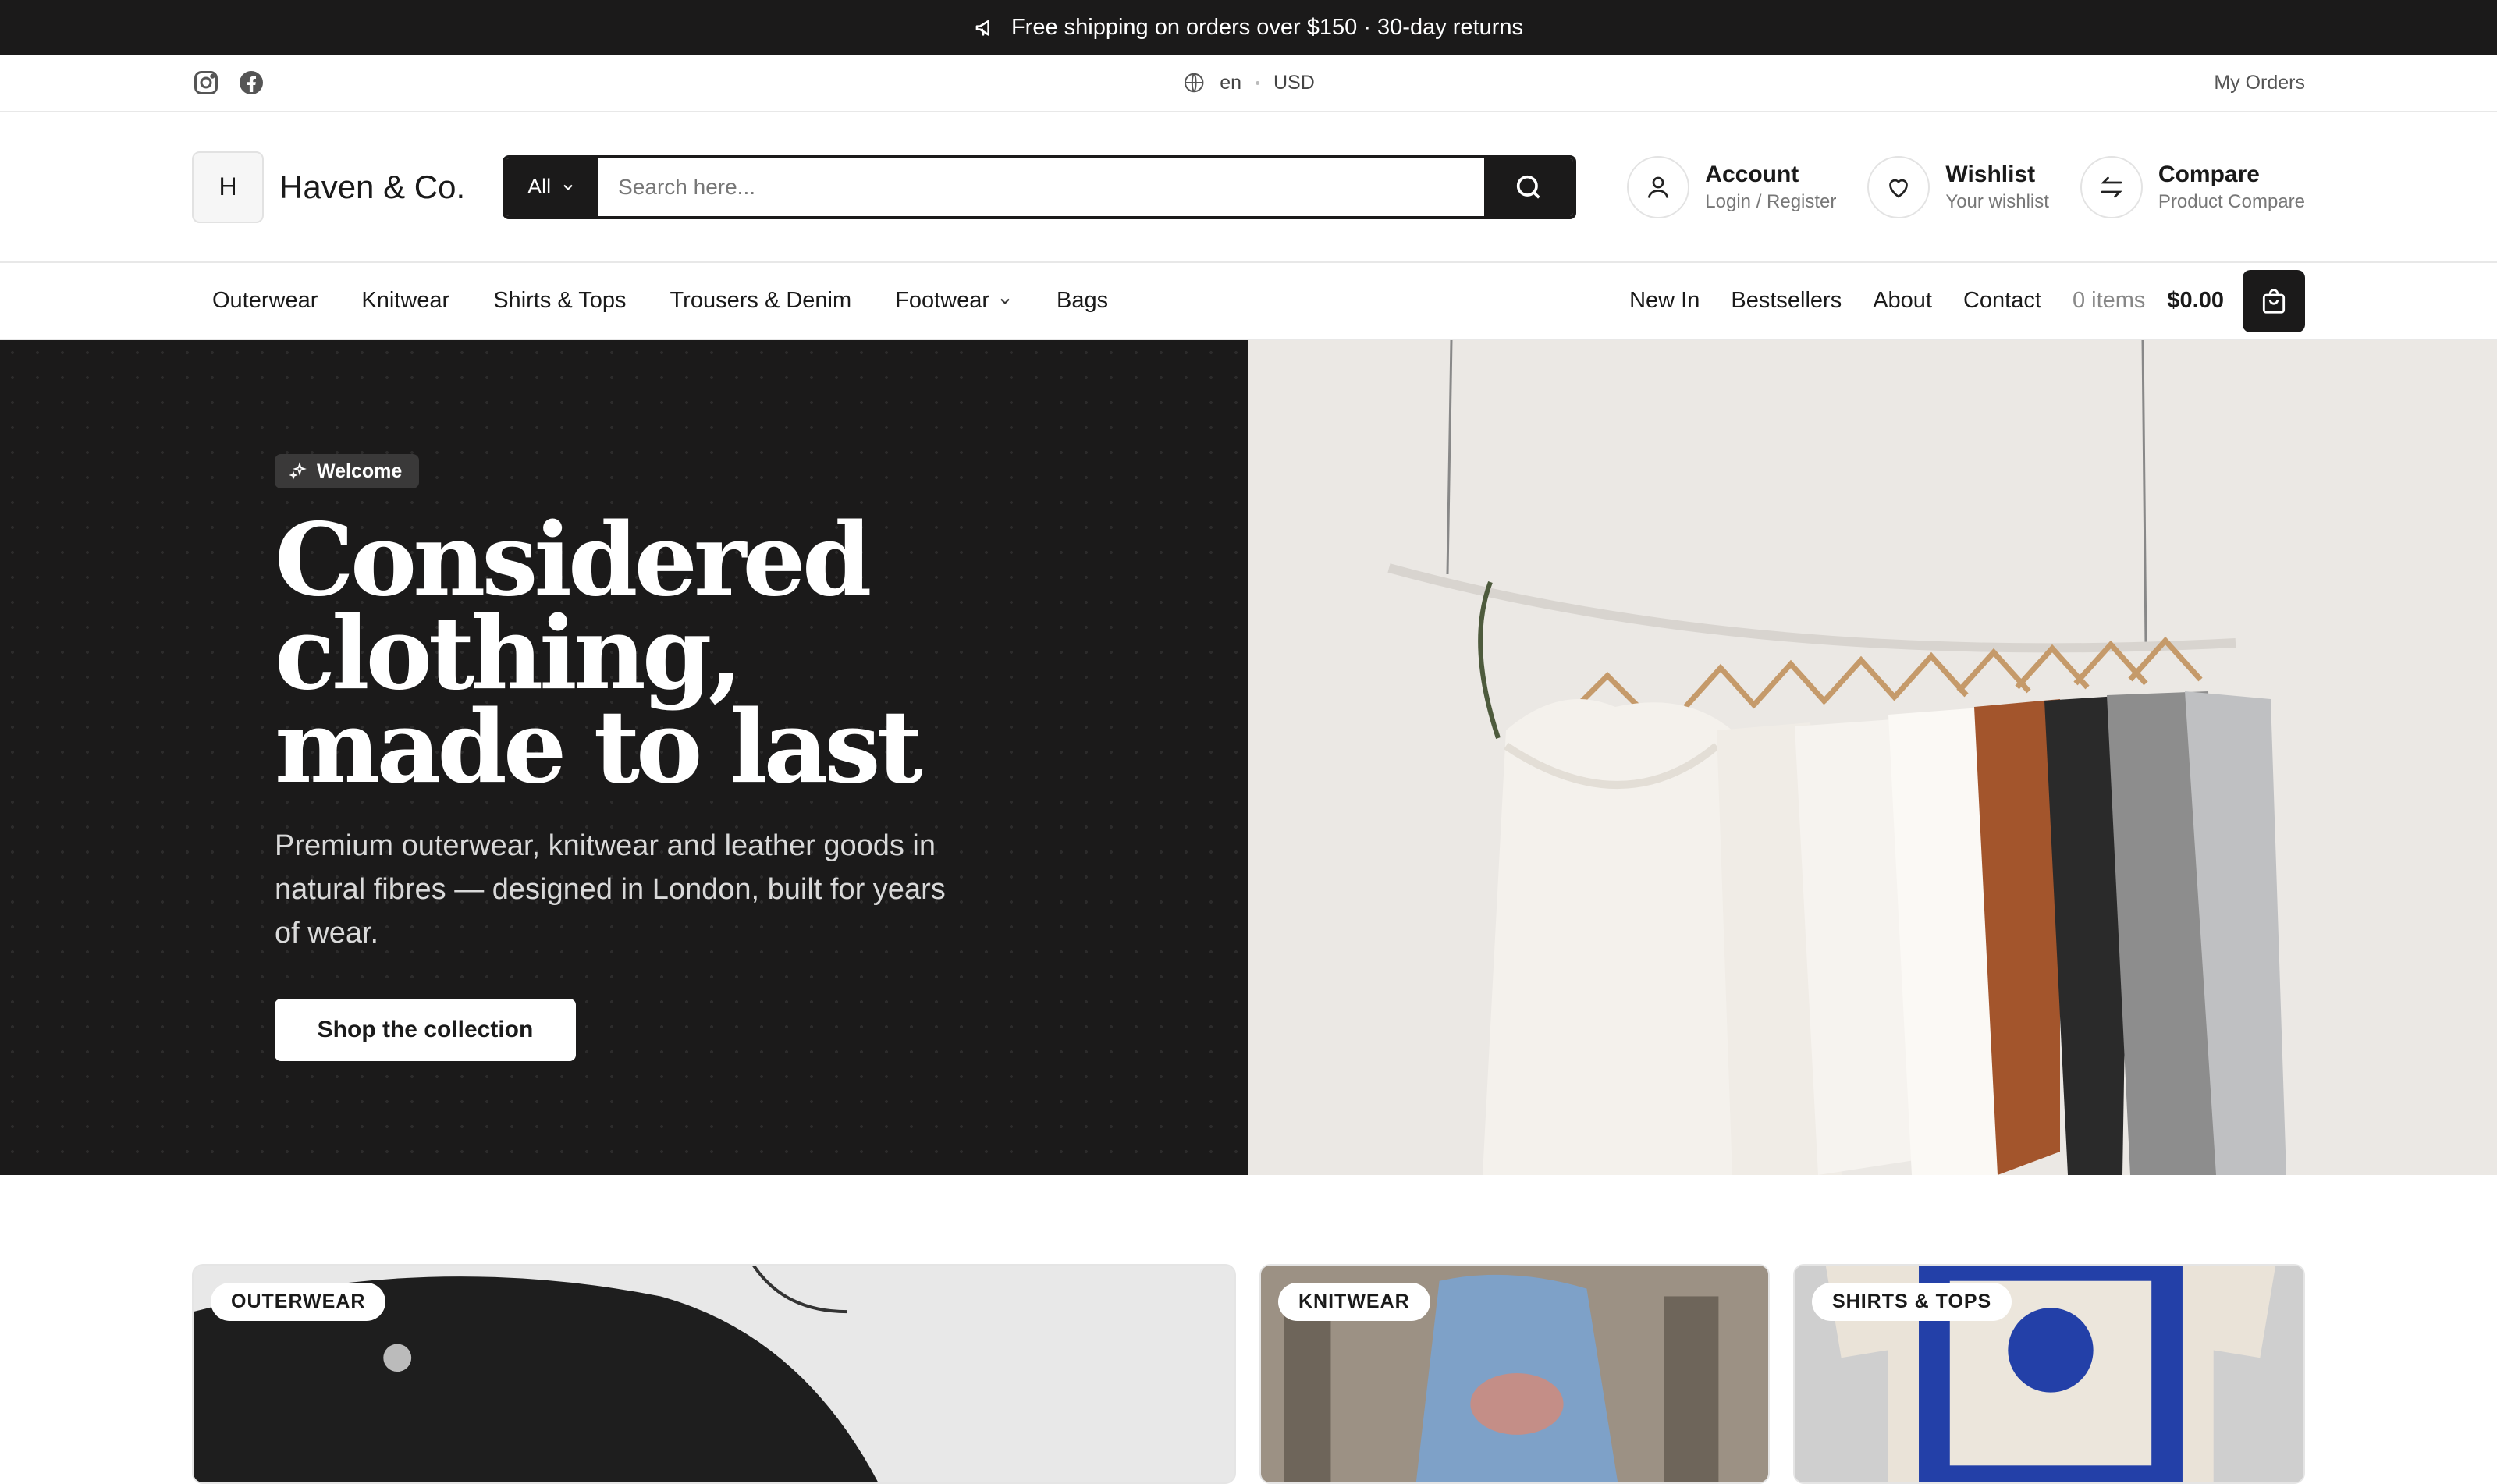 This screenshot has width=2497, height=1484. Describe the element at coordinates (251, 83) in the screenshot. I see `facebook-icon` at that location.